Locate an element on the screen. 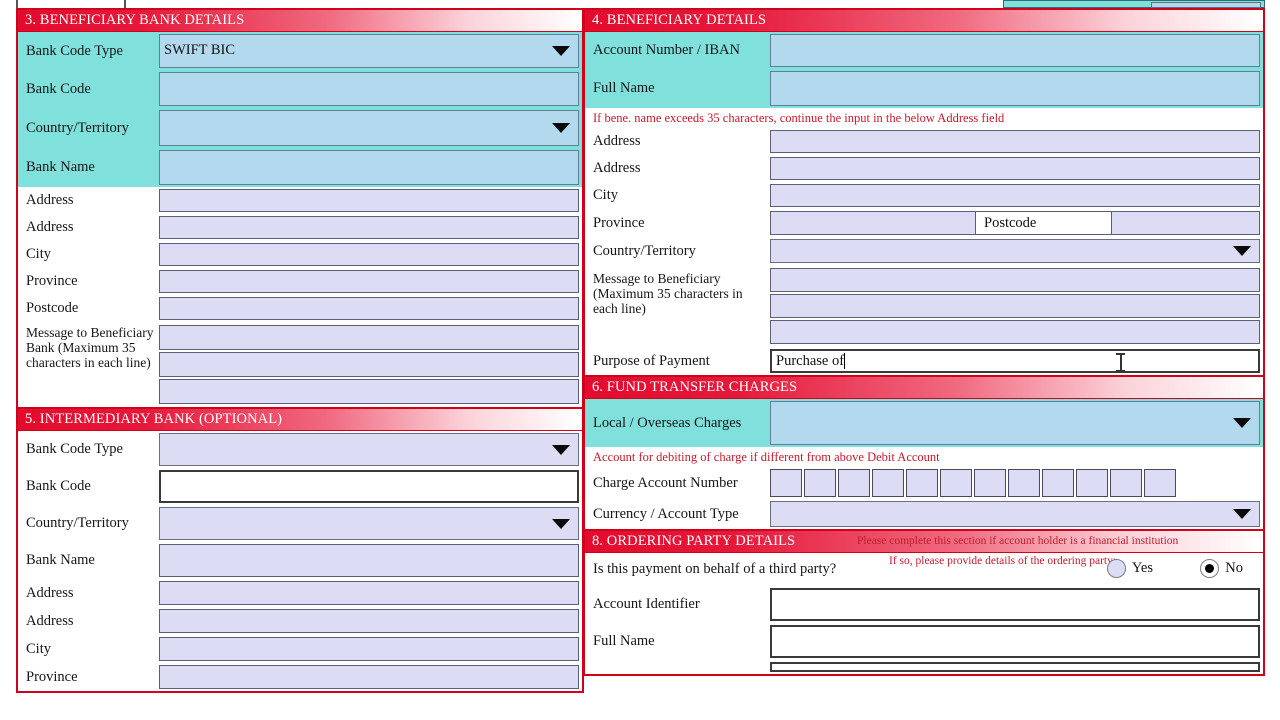 The height and width of the screenshot is (720, 1280). radio-no-group: No is located at coordinates (1221, 568).